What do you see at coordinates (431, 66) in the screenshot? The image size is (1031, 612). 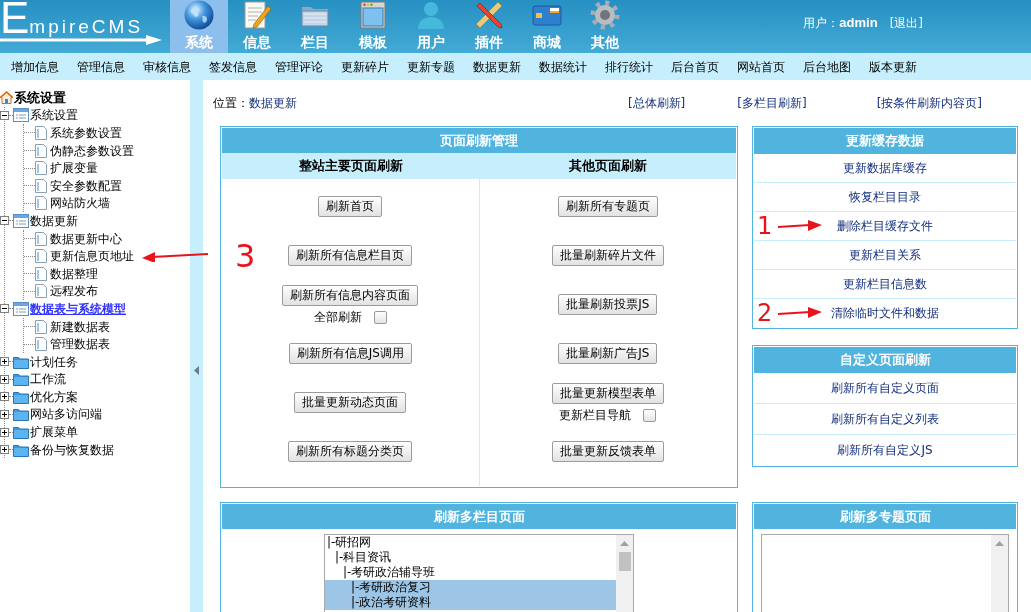 I see `menu-item: 更新专题` at bounding box center [431, 66].